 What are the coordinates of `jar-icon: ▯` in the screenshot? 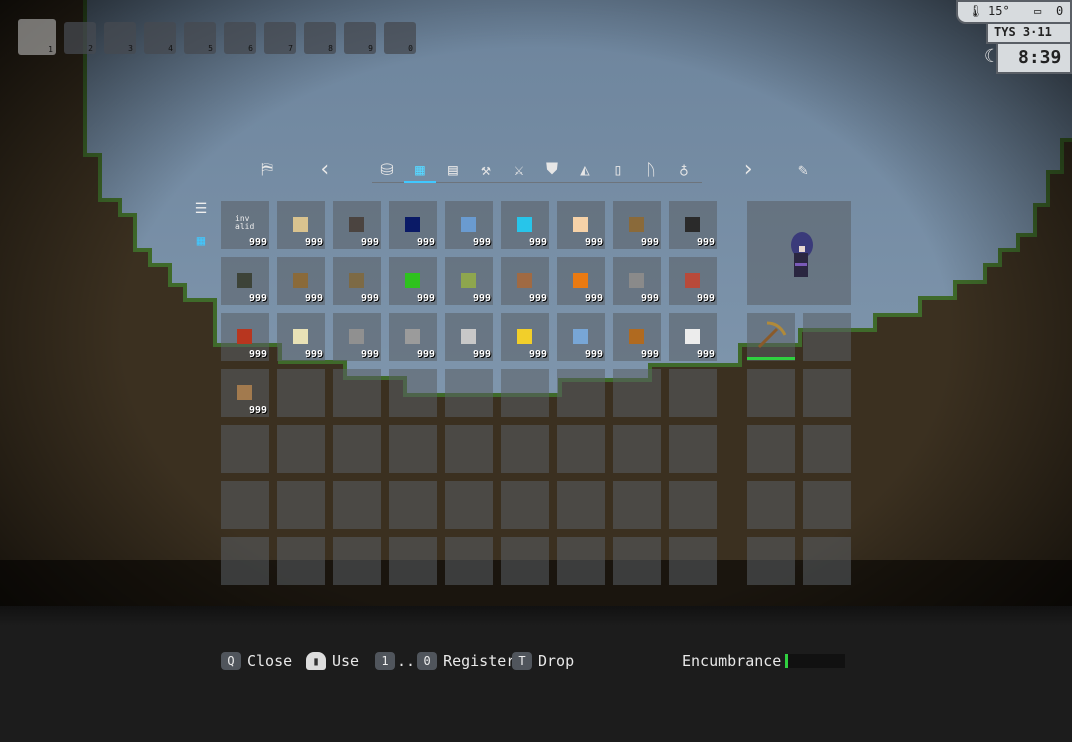 It's located at (618, 169).